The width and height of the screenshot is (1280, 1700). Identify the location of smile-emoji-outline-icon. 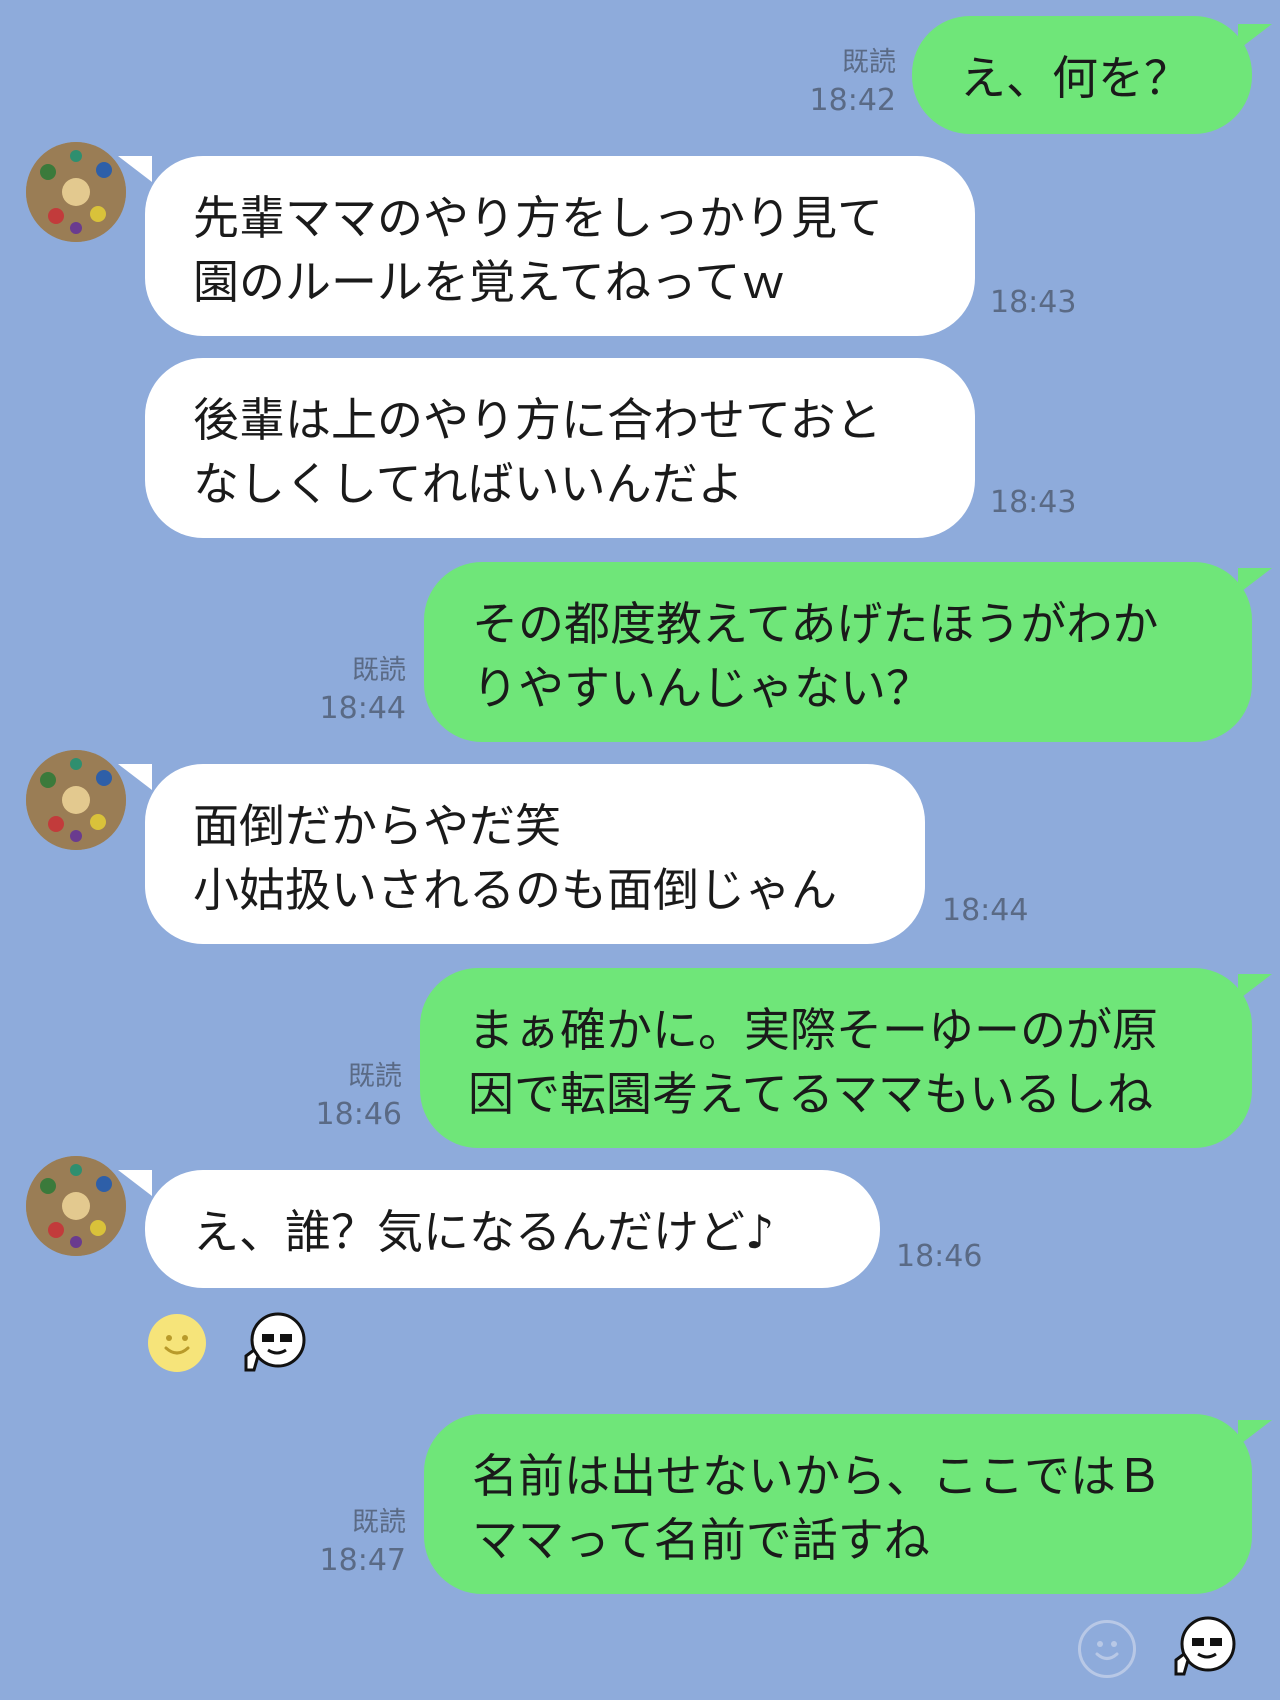
(1107, 1649).